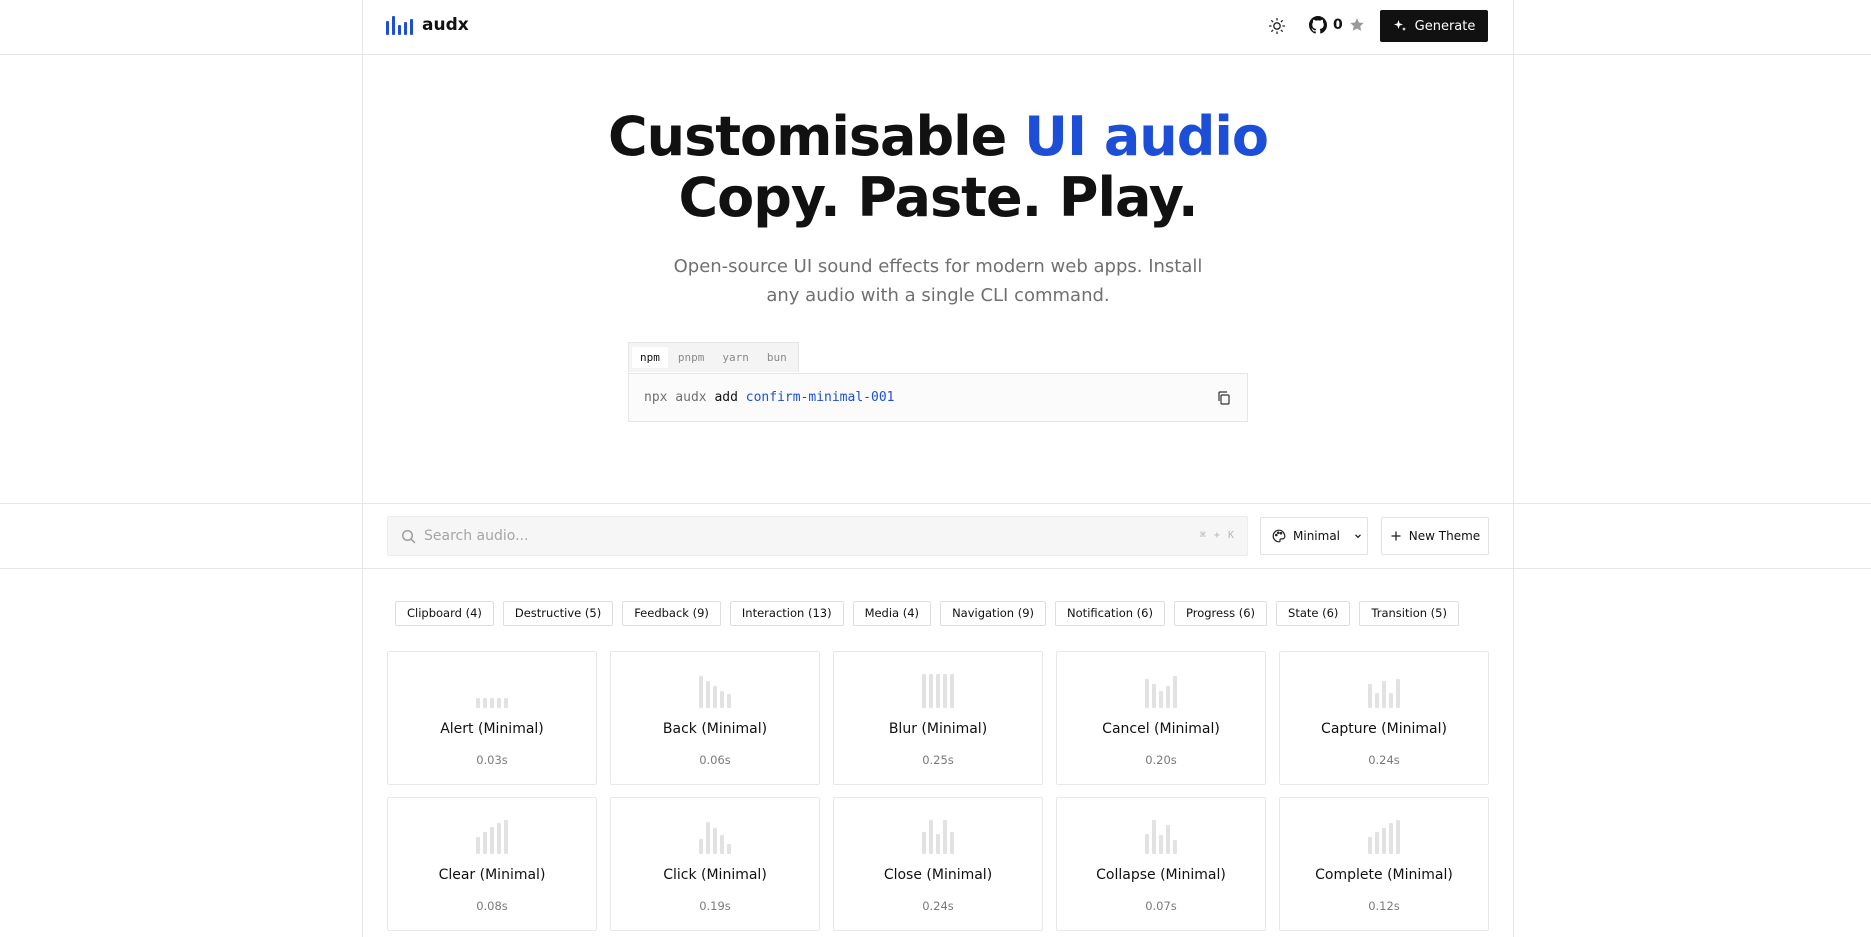  Describe the element at coordinates (1384, 729) in the screenshot. I see `sound-name: Capture (Minimal)` at that location.